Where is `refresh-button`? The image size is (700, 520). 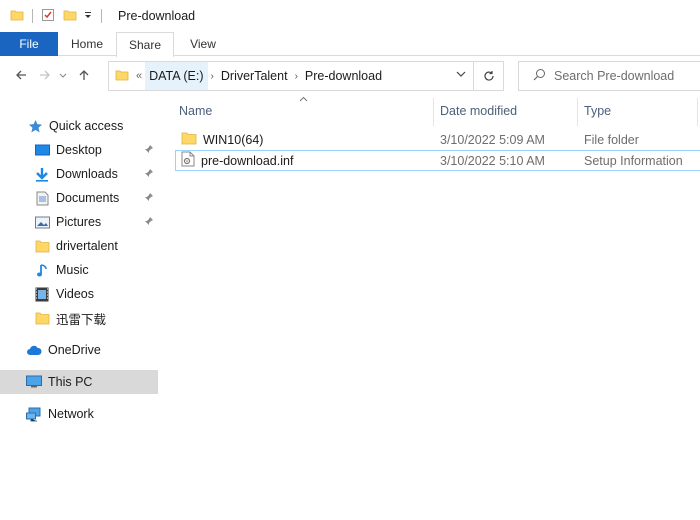 refresh-button is located at coordinates (488, 76).